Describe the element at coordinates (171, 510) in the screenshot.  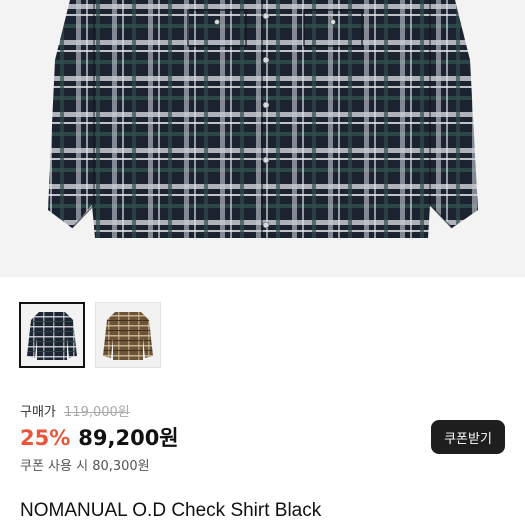
I see `product-title: NOMANUAL O.D Check Shirt Black` at that location.